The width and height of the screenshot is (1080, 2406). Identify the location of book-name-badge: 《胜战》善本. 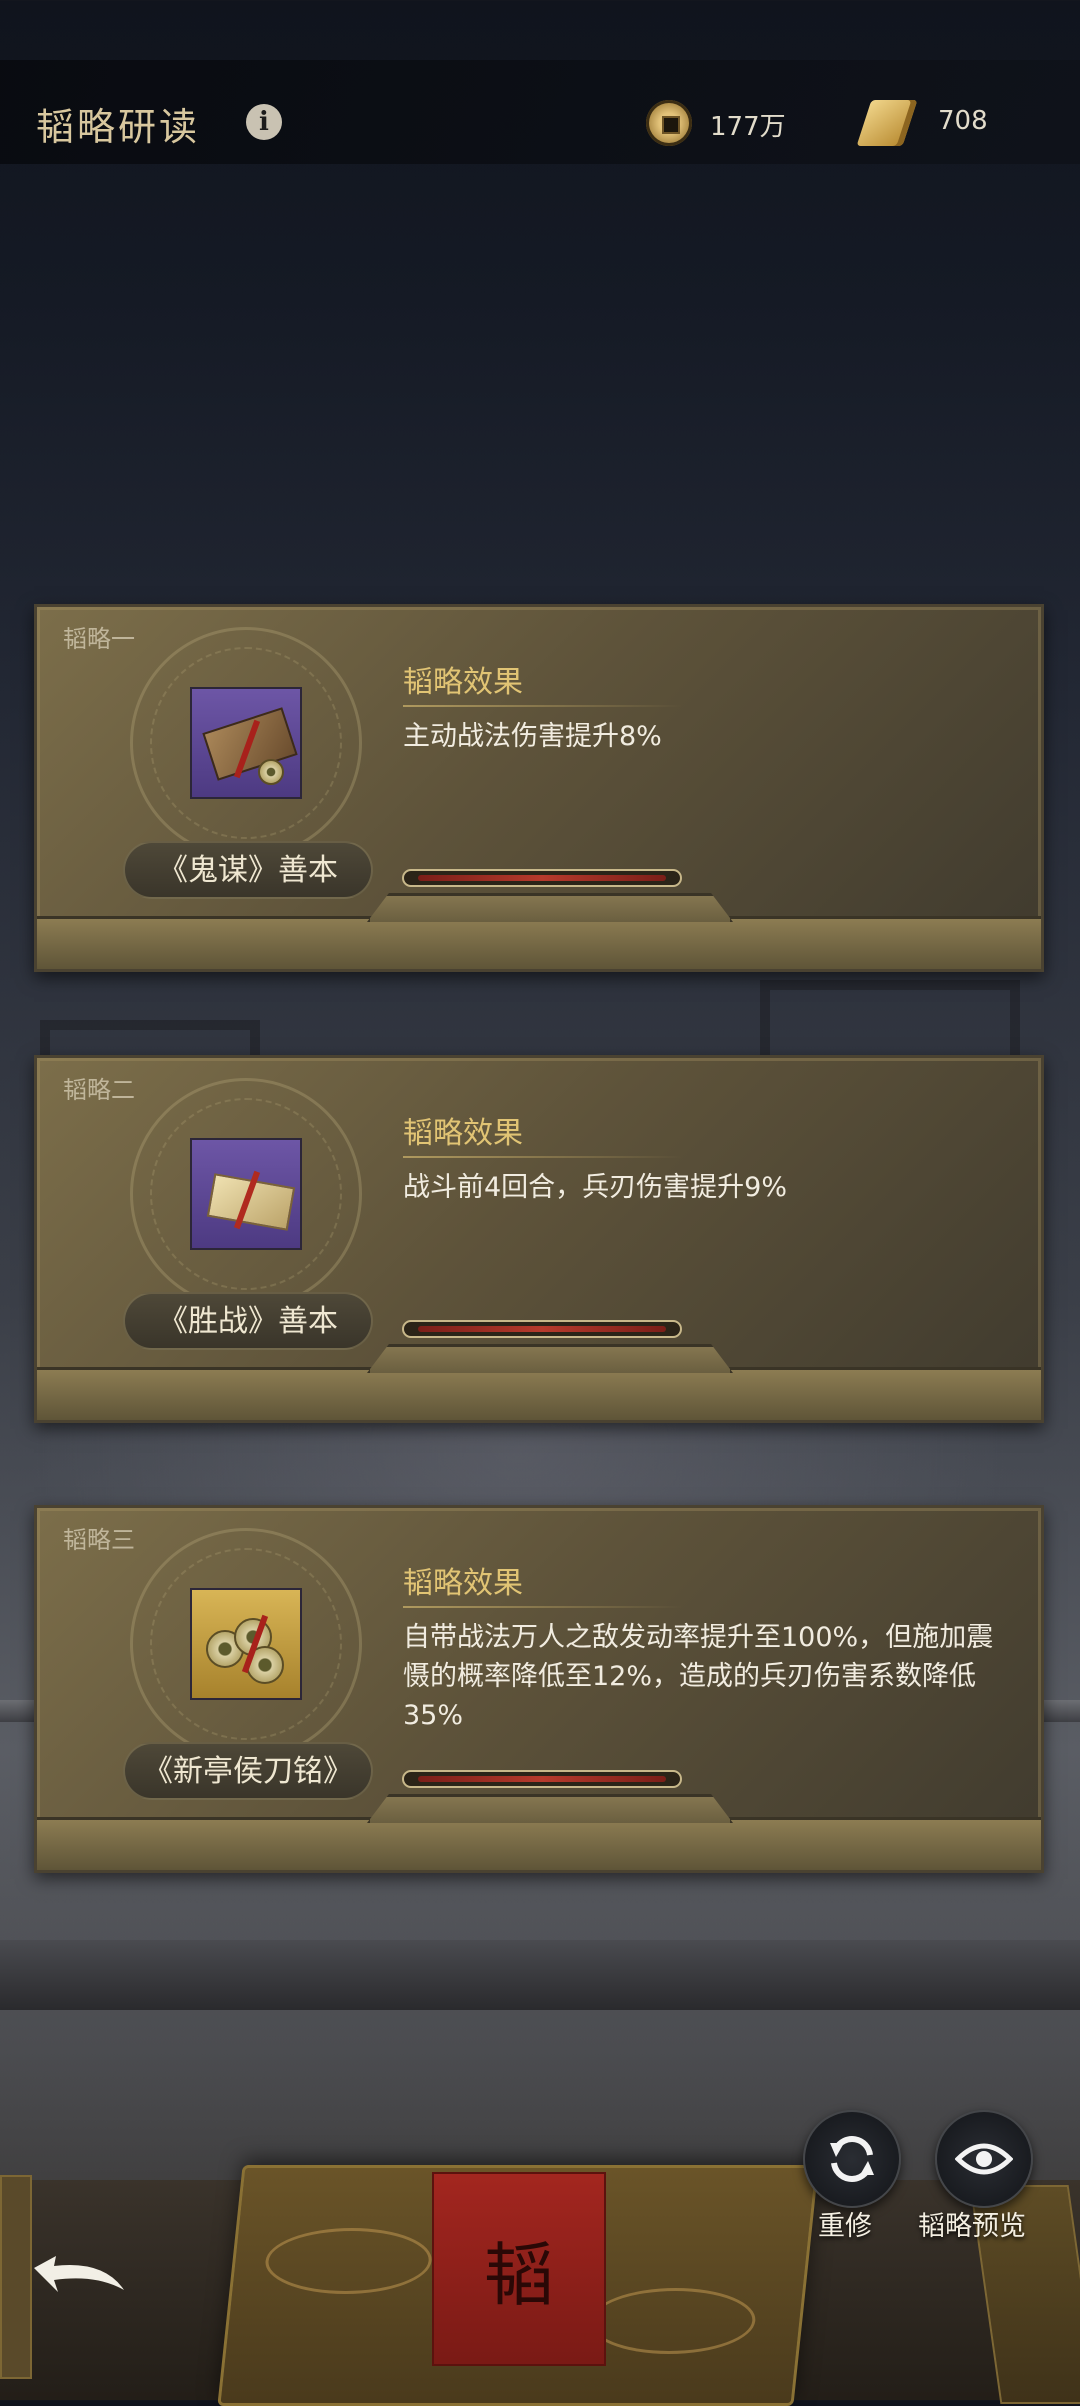
(248, 1321).